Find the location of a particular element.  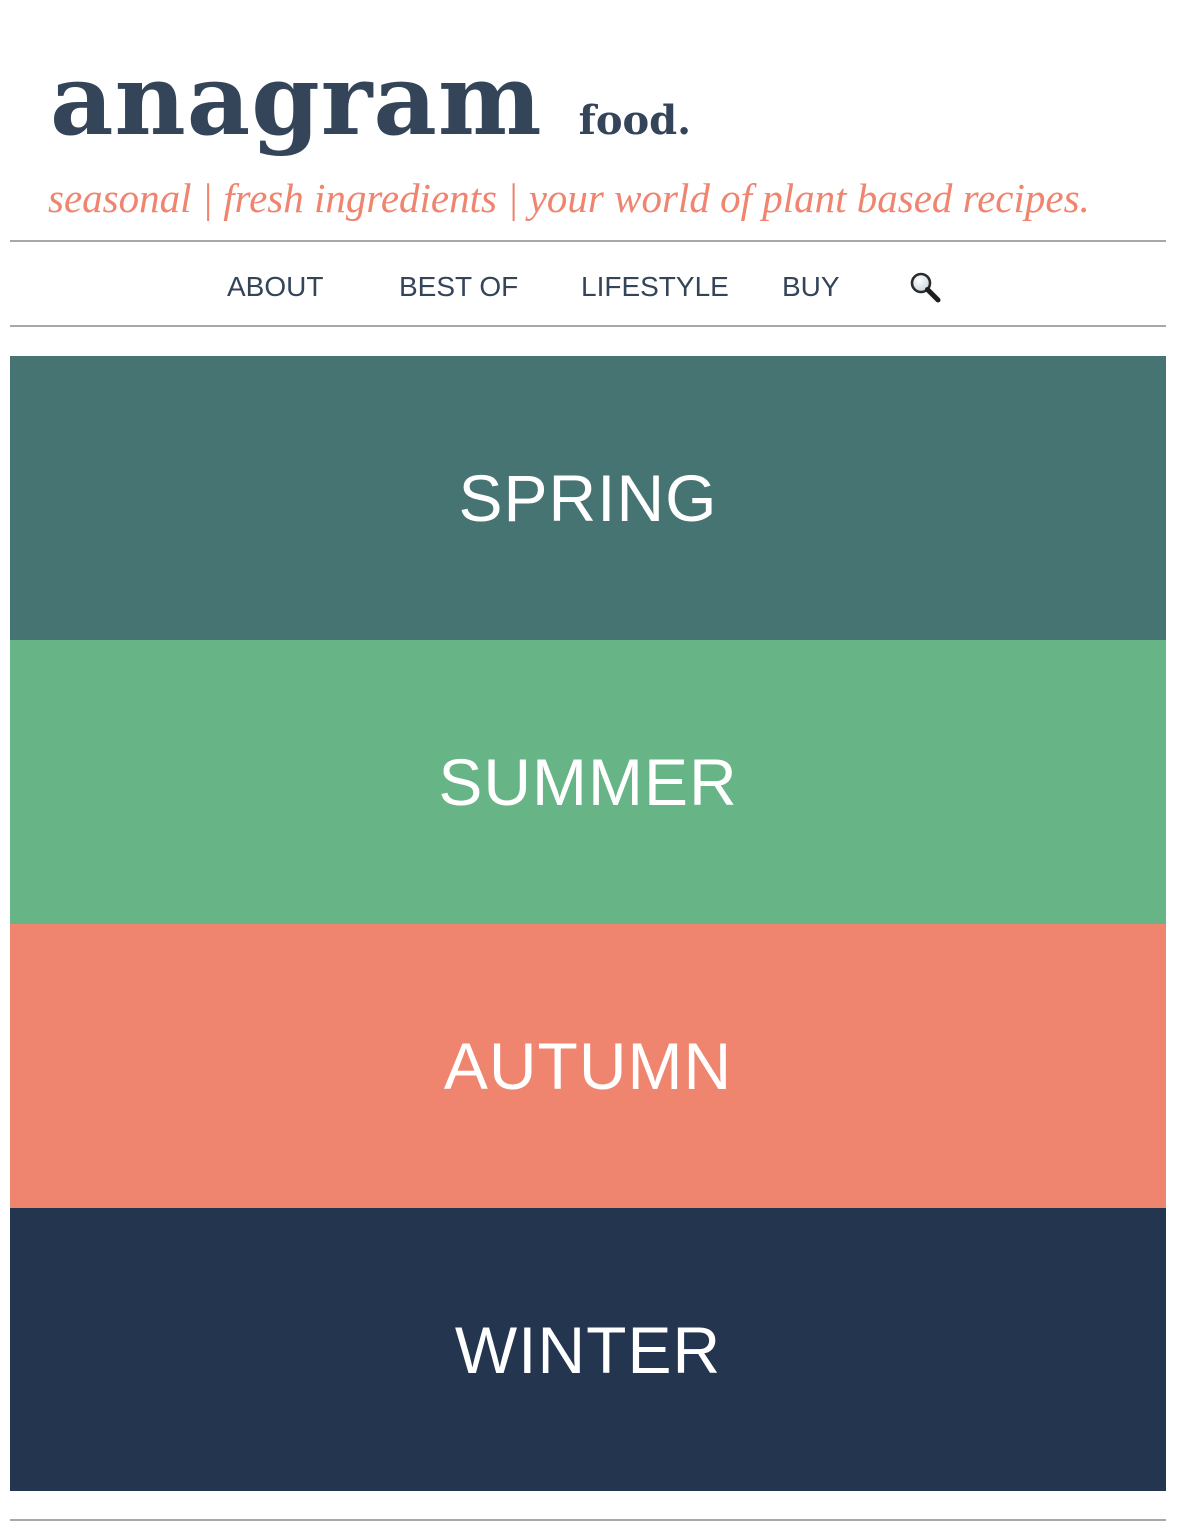

season-label: WINTER is located at coordinates (588, 1349).